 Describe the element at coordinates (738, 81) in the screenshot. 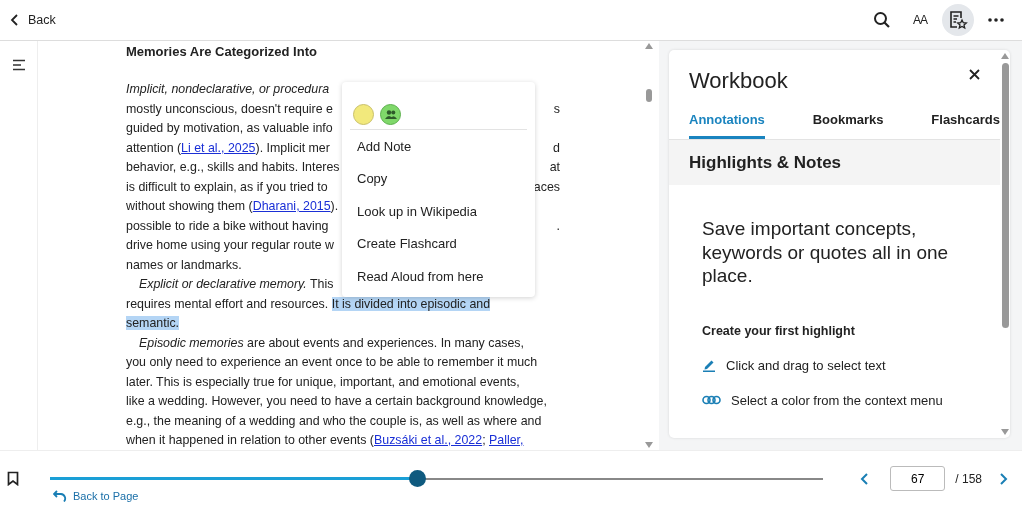

I see `panel-title: Workbook` at that location.